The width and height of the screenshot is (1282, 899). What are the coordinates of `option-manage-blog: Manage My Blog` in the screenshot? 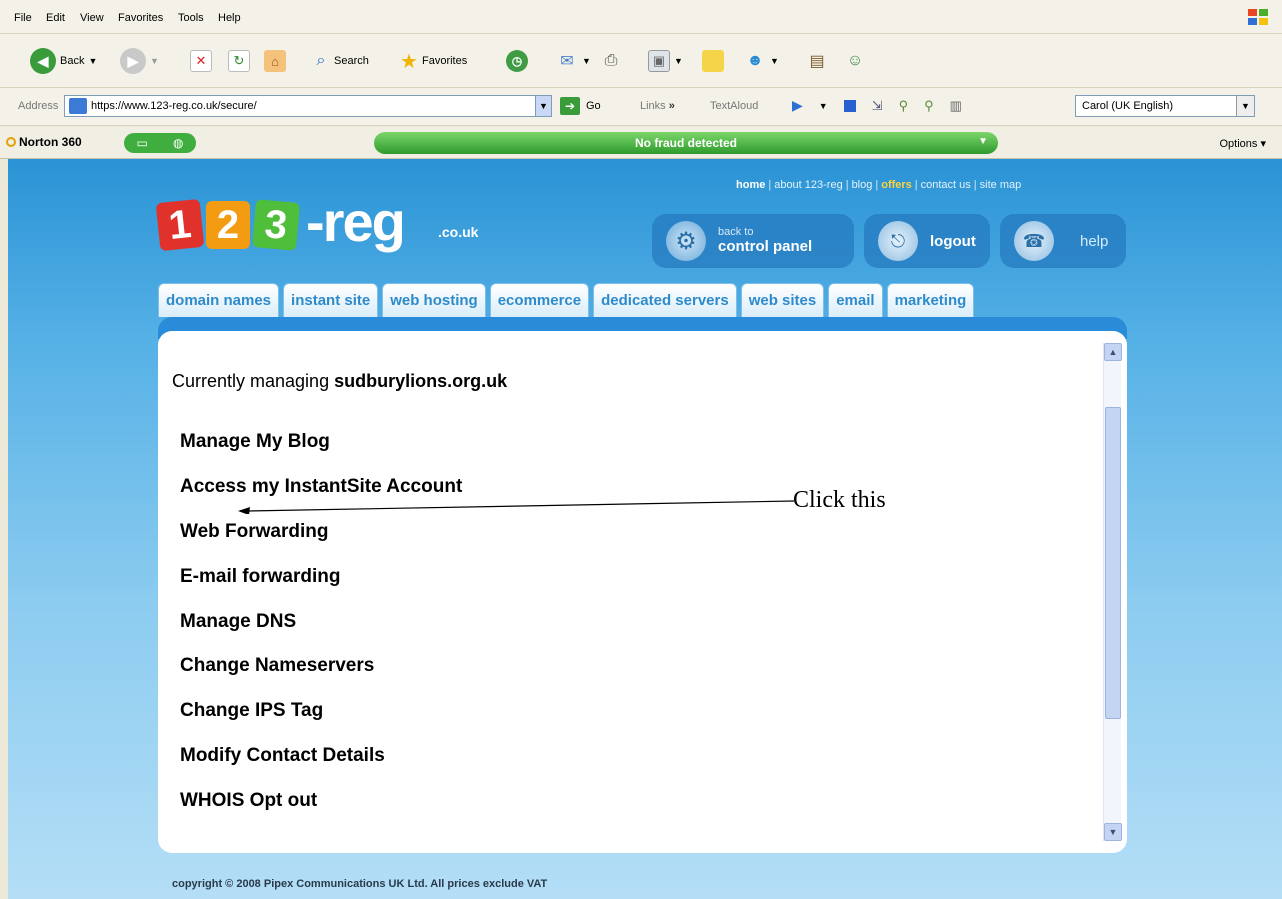 It's located at (255, 442).